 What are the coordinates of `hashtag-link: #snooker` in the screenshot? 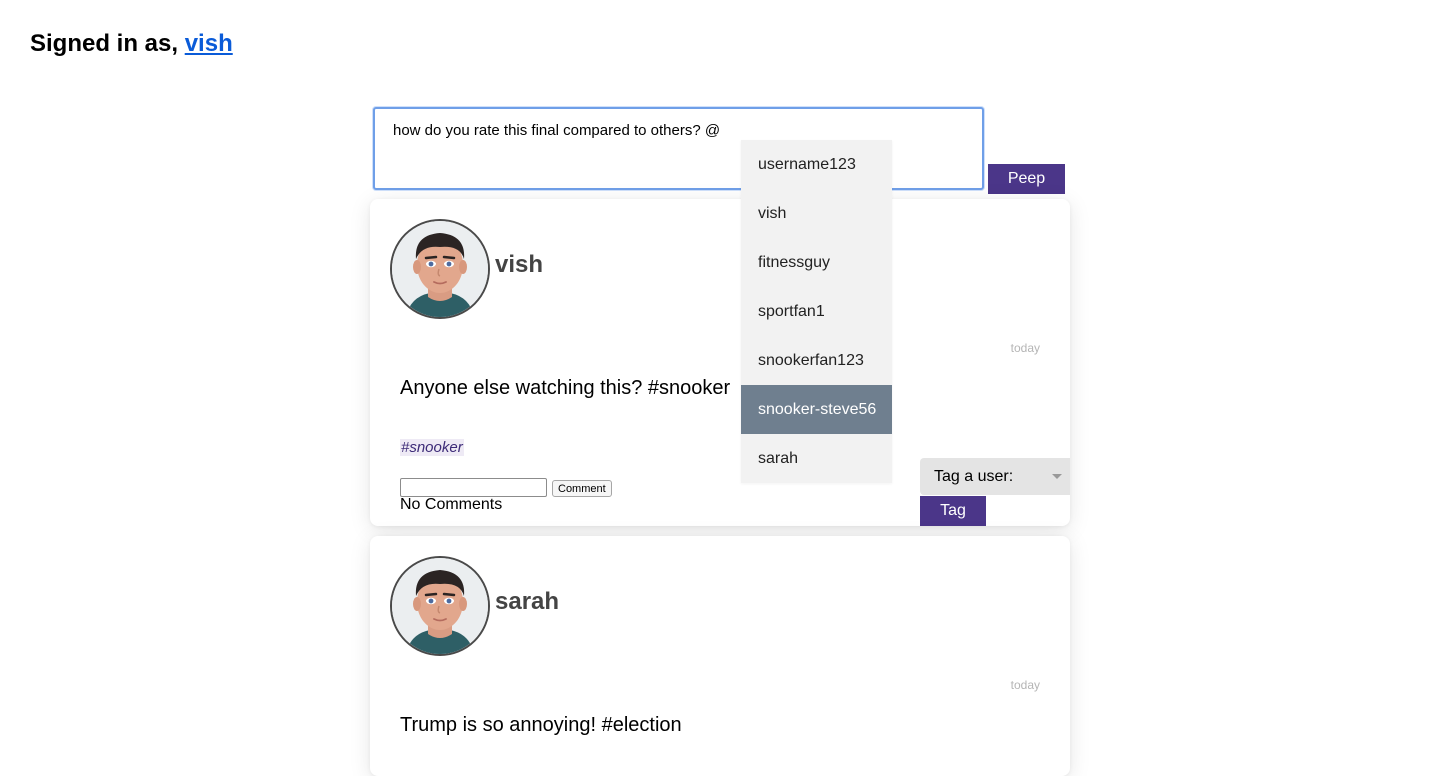 It's located at (432, 447).